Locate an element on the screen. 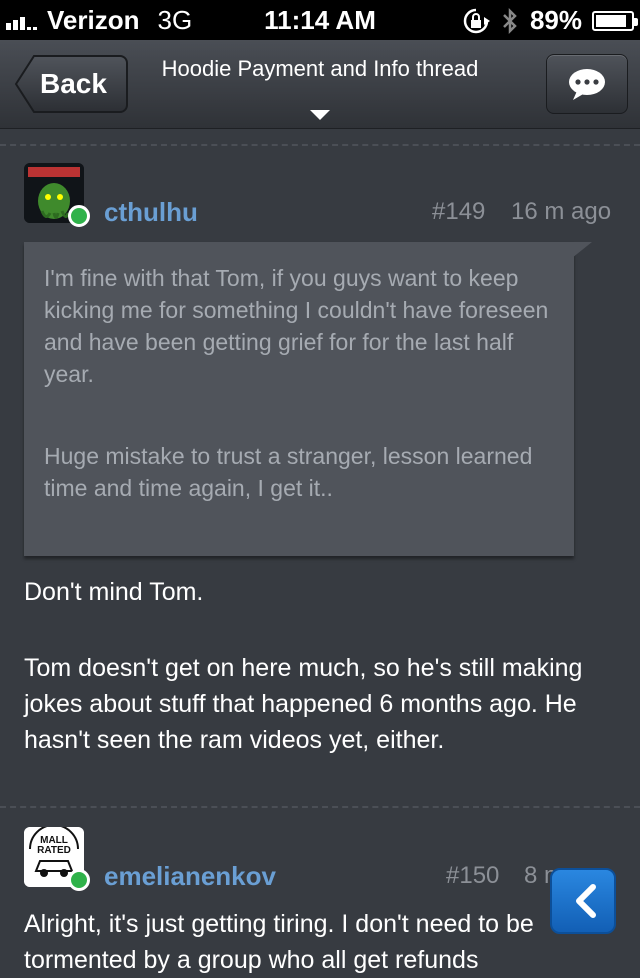  post-number: #149 is located at coordinates (459, 211).